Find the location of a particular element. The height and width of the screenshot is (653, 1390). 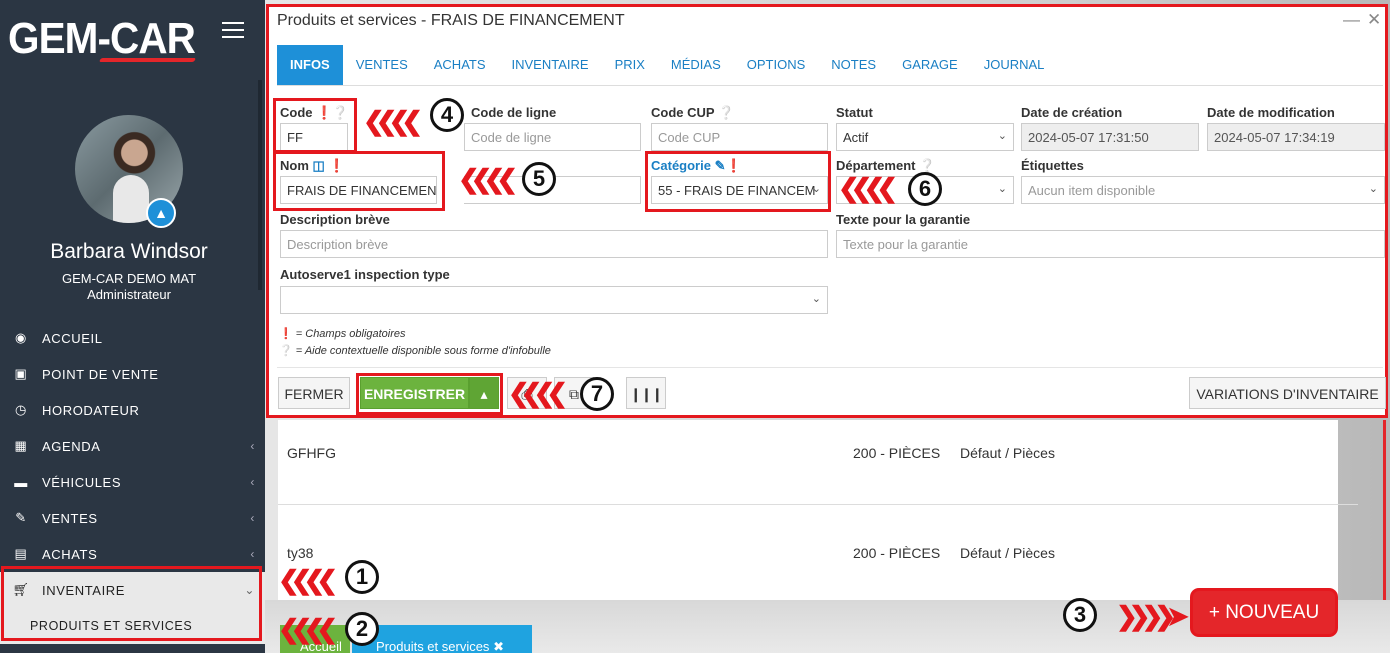

bottom-tab-label: Produits et services is located at coordinates (433, 646).